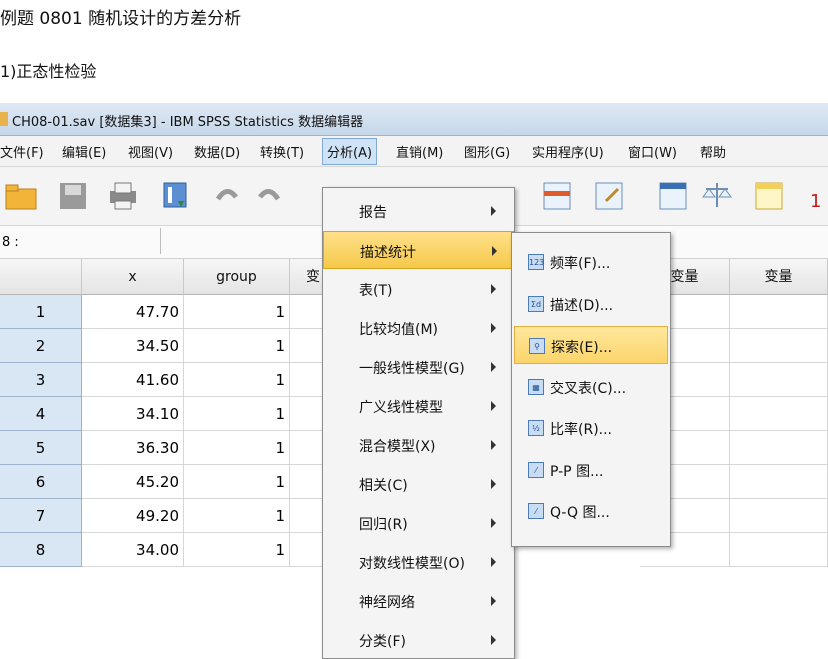 This screenshot has height=659, width=828. Describe the element at coordinates (41, 380) in the screenshot. I see `row-number: 3` at that location.